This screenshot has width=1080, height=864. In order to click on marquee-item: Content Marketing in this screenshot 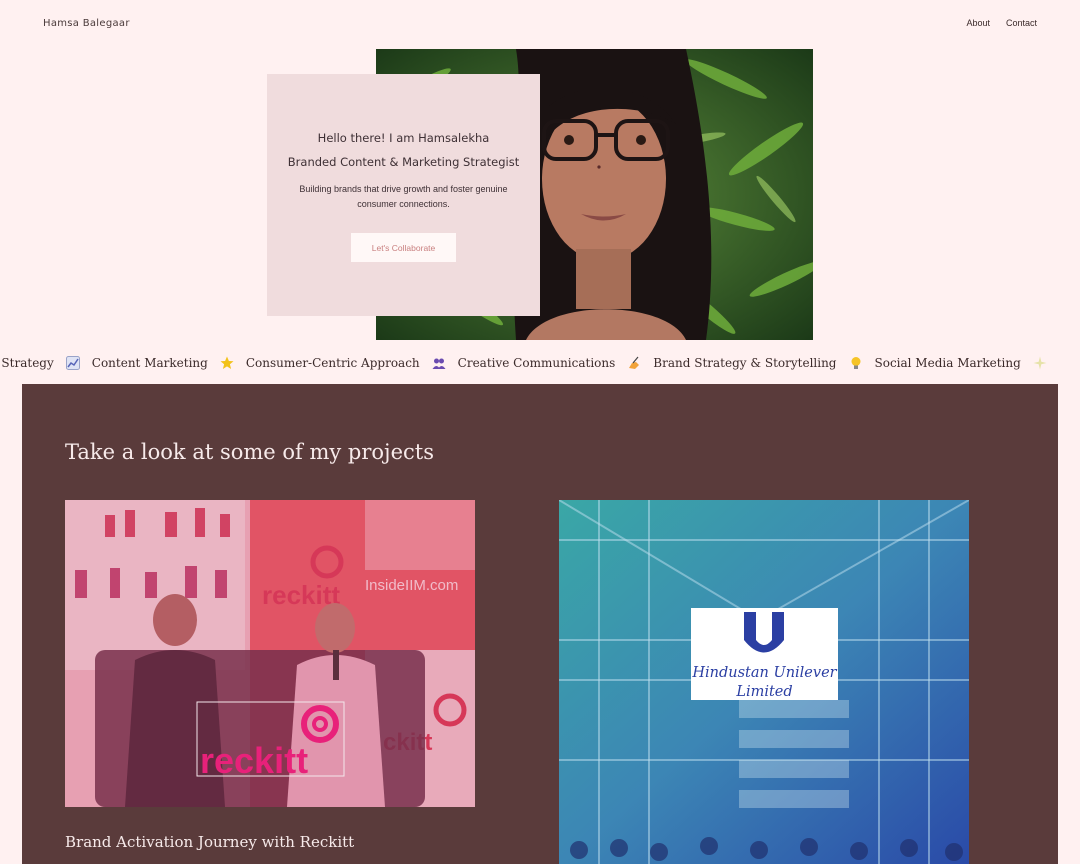, I will do `click(149, 363)`.